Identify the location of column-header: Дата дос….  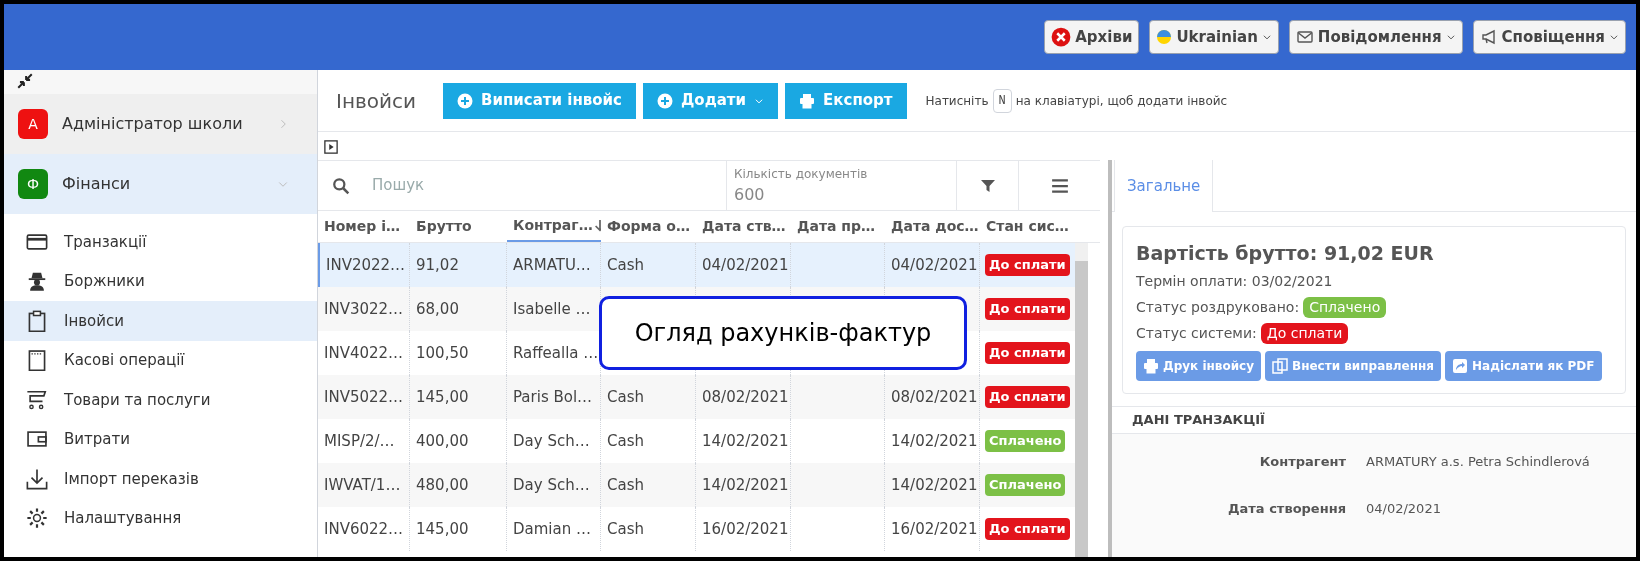
(932, 226).